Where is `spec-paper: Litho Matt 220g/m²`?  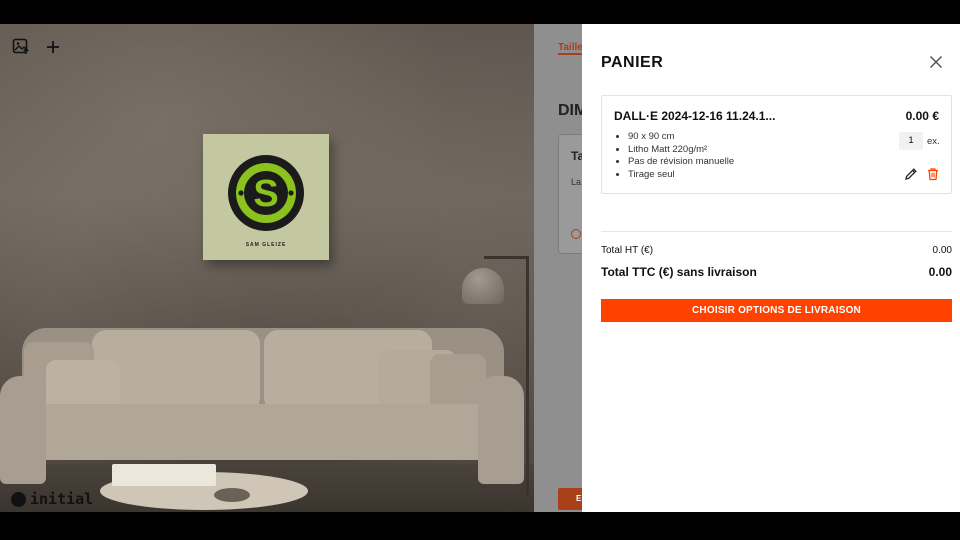 spec-paper: Litho Matt 220g/m² is located at coordinates (681, 150).